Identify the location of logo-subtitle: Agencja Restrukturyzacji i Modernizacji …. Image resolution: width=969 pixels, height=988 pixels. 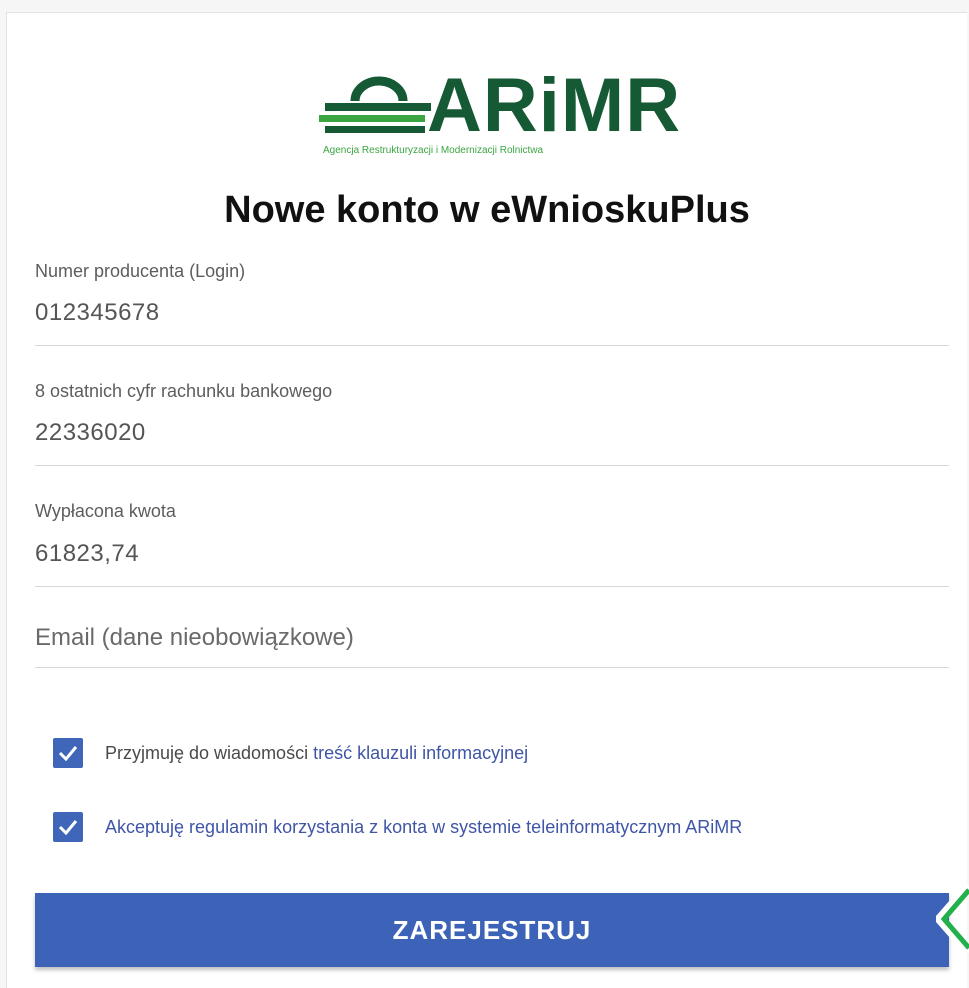
(433, 150).